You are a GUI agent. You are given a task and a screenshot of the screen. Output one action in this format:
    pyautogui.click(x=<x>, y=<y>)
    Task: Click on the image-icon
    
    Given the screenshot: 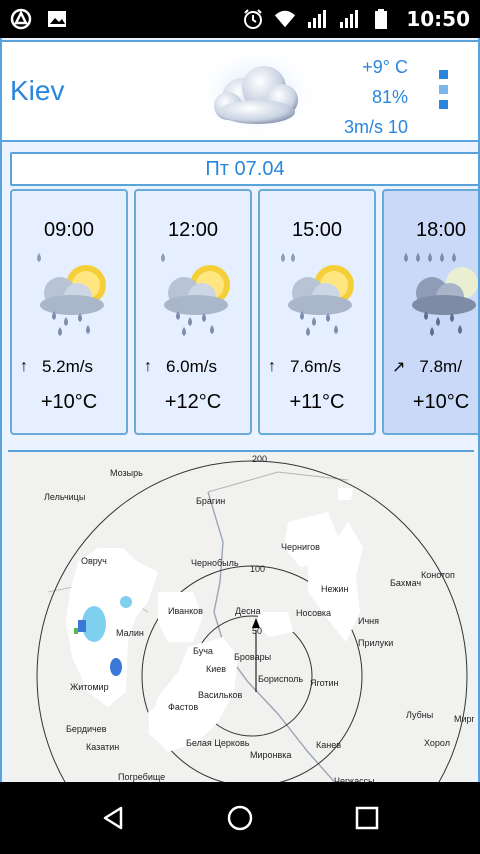 What is the action you would take?
    pyautogui.click(x=57, y=19)
    